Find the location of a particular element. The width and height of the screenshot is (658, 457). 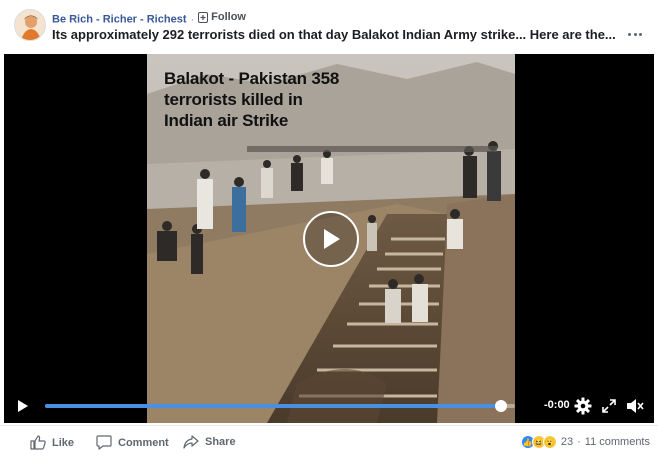

caption-line: Balakot - Pakistan 358 is located at coordinates (252, 78).